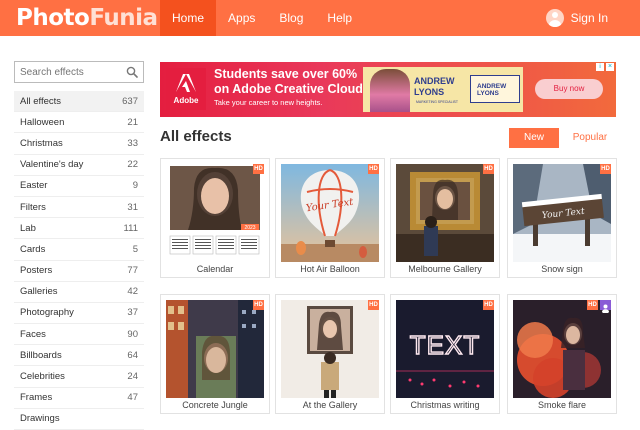 The image size is (640, 430). I want to click on category-count: 77, so click(132, 271).